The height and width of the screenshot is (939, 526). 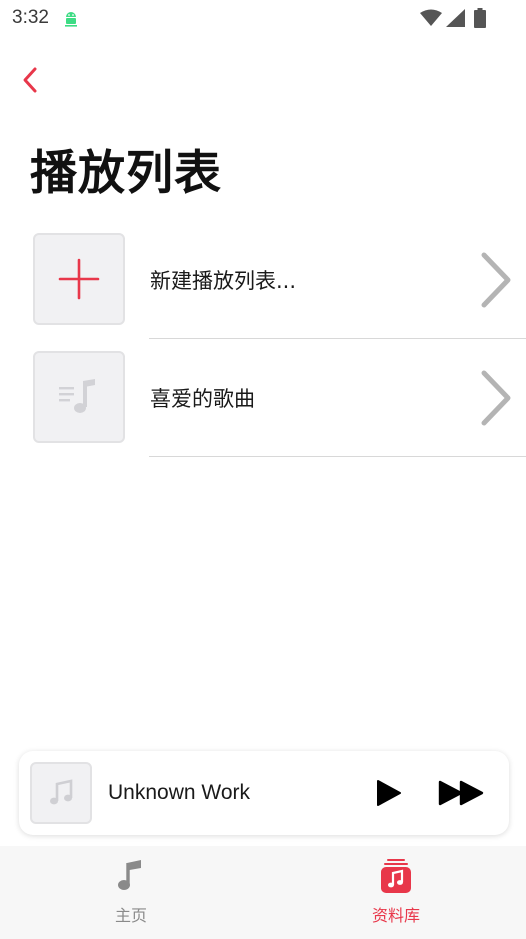 I want to click on tab-bar: 主页 资料库, so click(x=263, y=892).